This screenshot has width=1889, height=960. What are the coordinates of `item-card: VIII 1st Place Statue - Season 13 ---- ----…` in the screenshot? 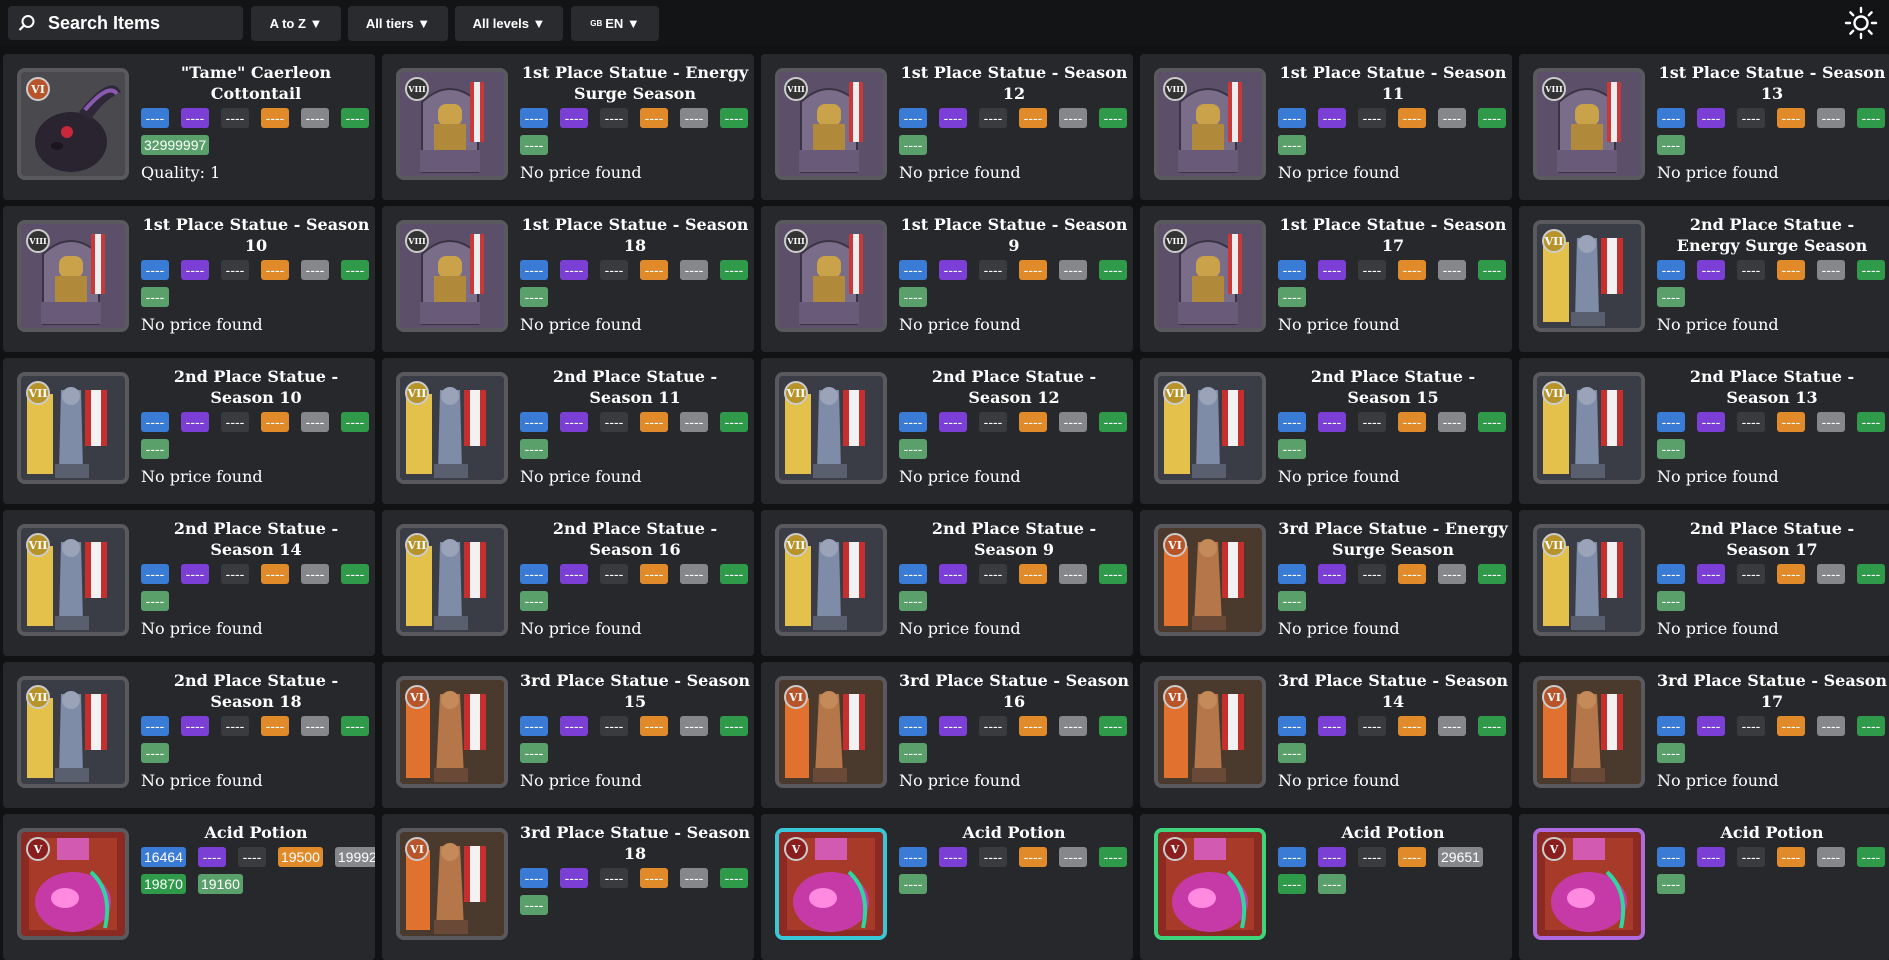 It's located at (1704, 127).